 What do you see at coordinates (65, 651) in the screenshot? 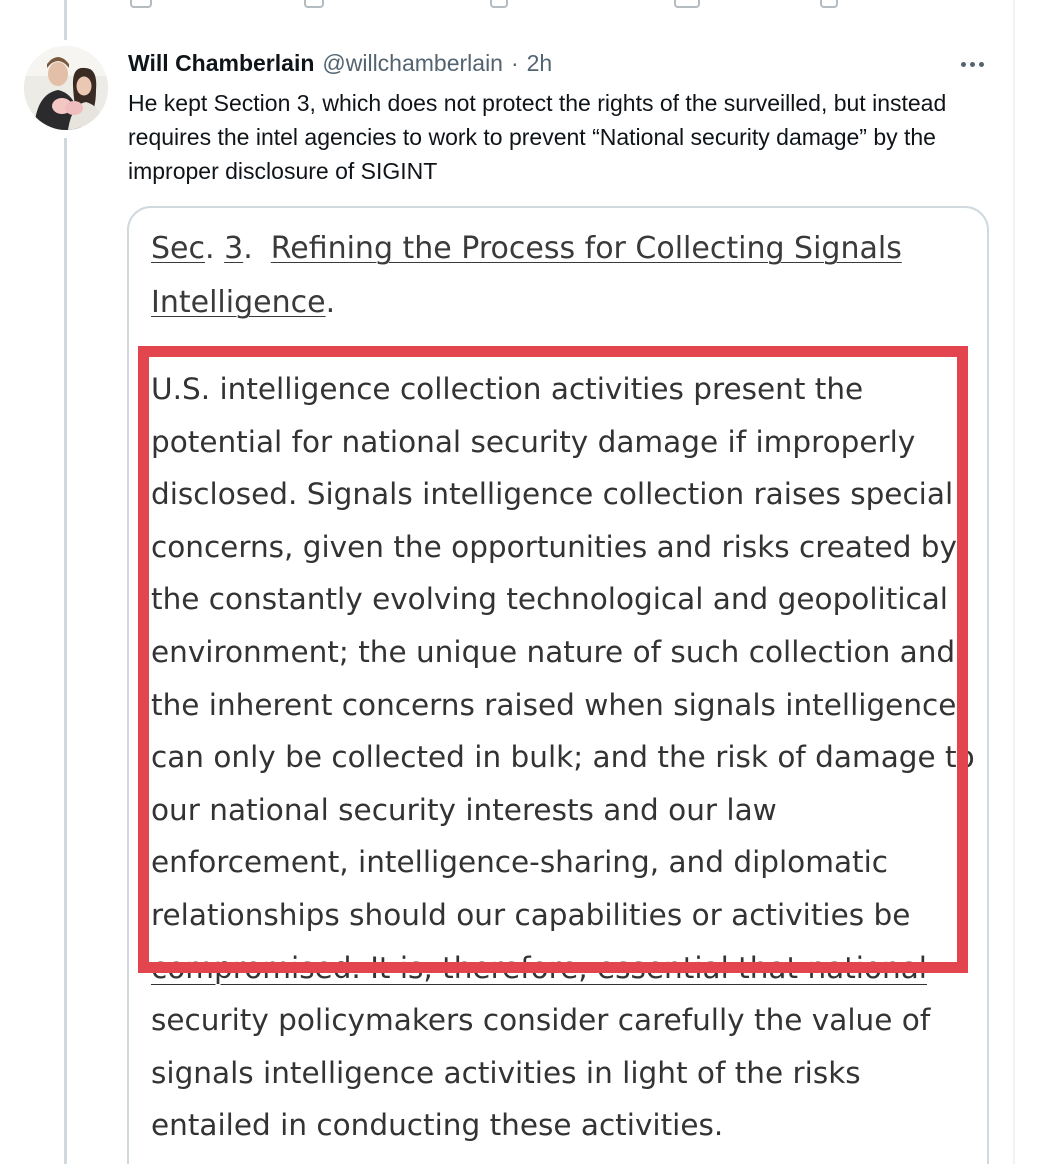
I see `thread-connector-line` at bounding box center [65, 651].